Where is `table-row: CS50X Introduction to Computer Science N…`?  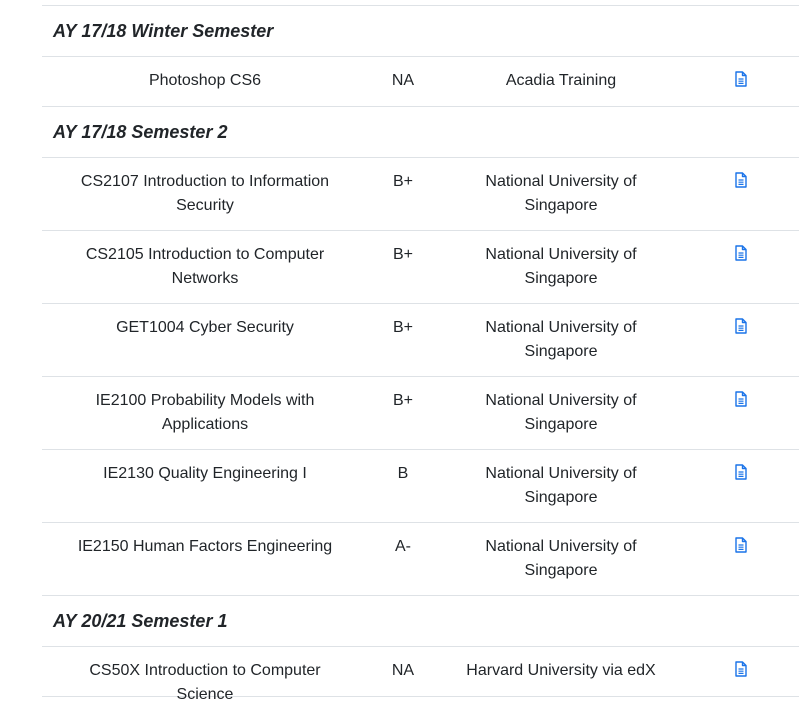
table-row: CS50X Introduction to Computer Science N… is located at coordinates (420, 675).